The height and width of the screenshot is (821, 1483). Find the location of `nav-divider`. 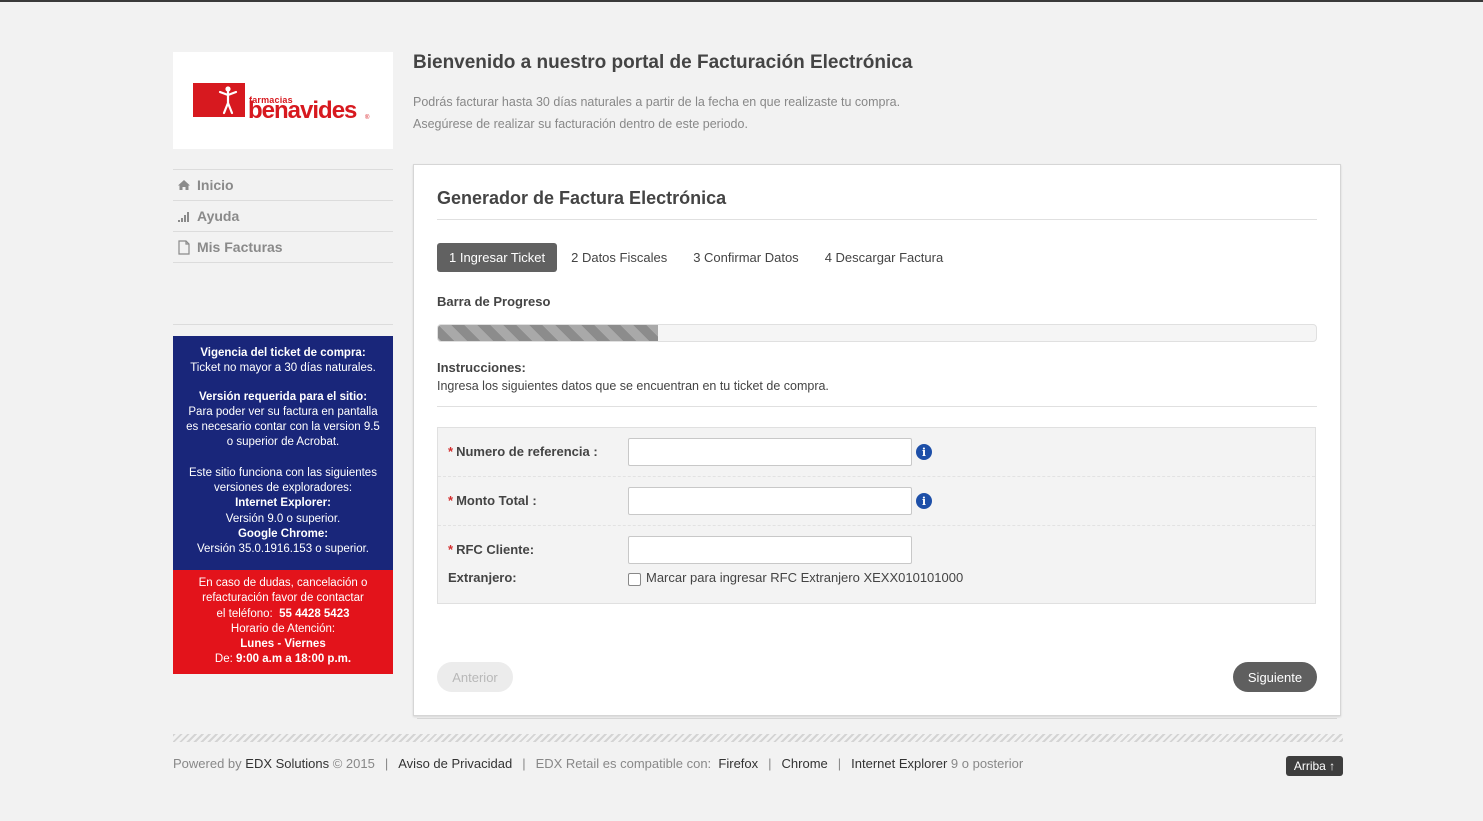

nav-divider is located at coordinates (283, 262).